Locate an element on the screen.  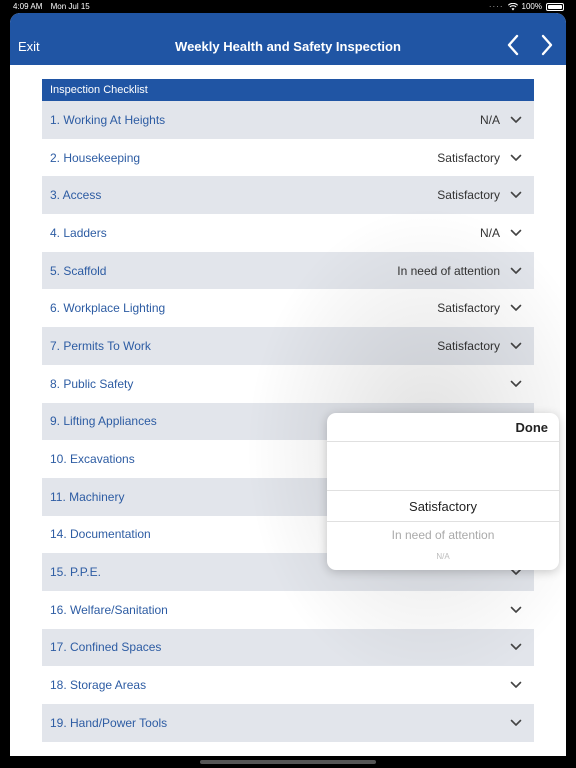
row-label: 11. Machinery is located at coordinates (87, 496).